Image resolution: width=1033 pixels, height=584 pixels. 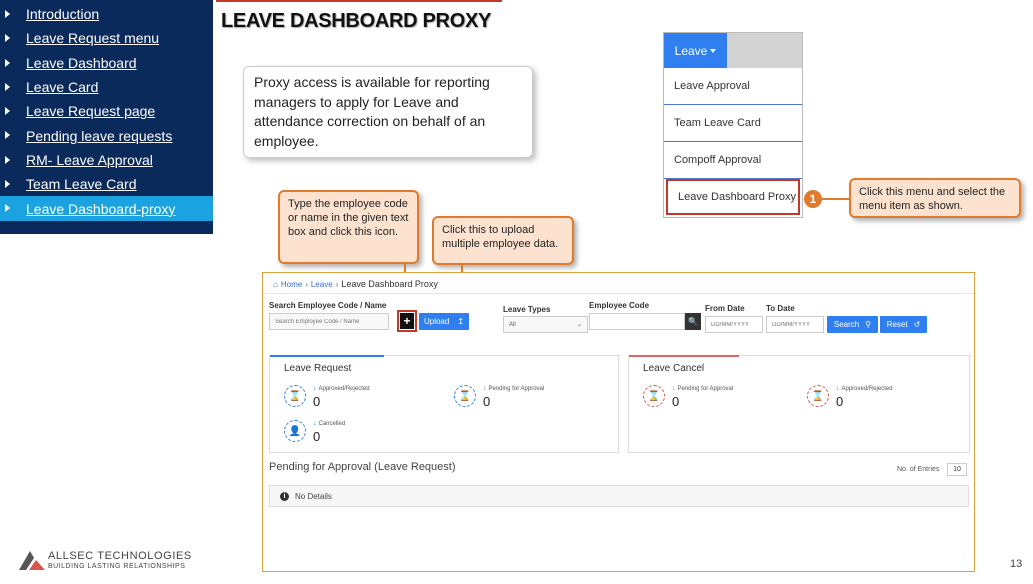 What do you see at coordinates (733, 86) in the screenshot?
I see `menu-item-leave-approval: Leave Approval` at bounding box center [733, 86].